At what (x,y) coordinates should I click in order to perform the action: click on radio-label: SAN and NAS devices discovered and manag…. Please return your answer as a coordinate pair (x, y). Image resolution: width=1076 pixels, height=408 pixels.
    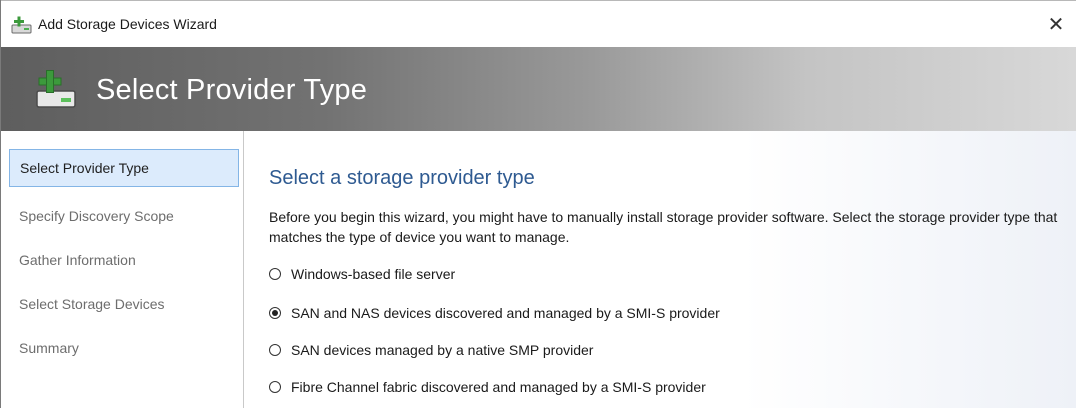
    Looking at the image, I should click on (505, 313).